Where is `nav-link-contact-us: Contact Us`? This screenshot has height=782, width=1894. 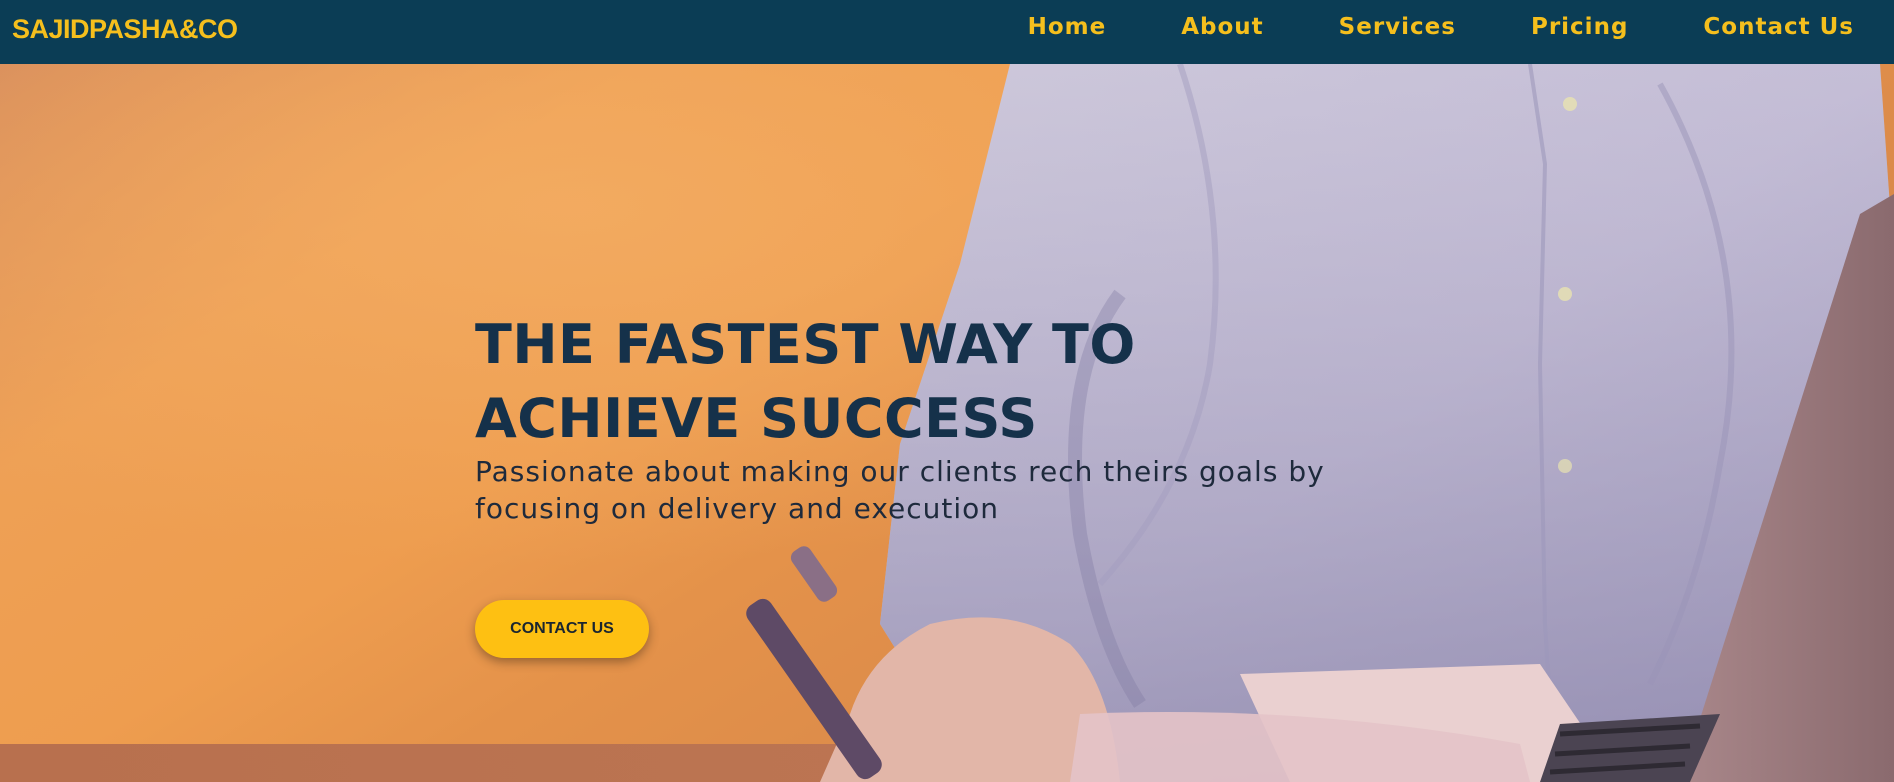
nav-link-contact-us: Contact Us is located at coordinates (1778, 27).